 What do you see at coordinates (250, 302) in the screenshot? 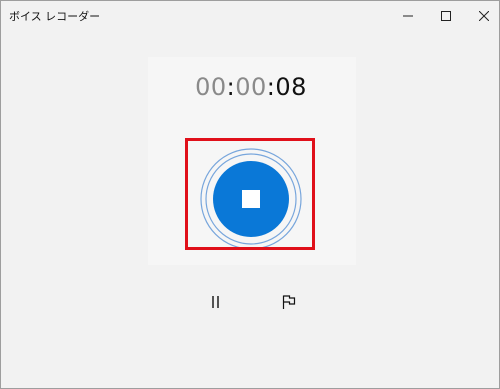
I see `recording-controls` at bounding box center [250, 302].